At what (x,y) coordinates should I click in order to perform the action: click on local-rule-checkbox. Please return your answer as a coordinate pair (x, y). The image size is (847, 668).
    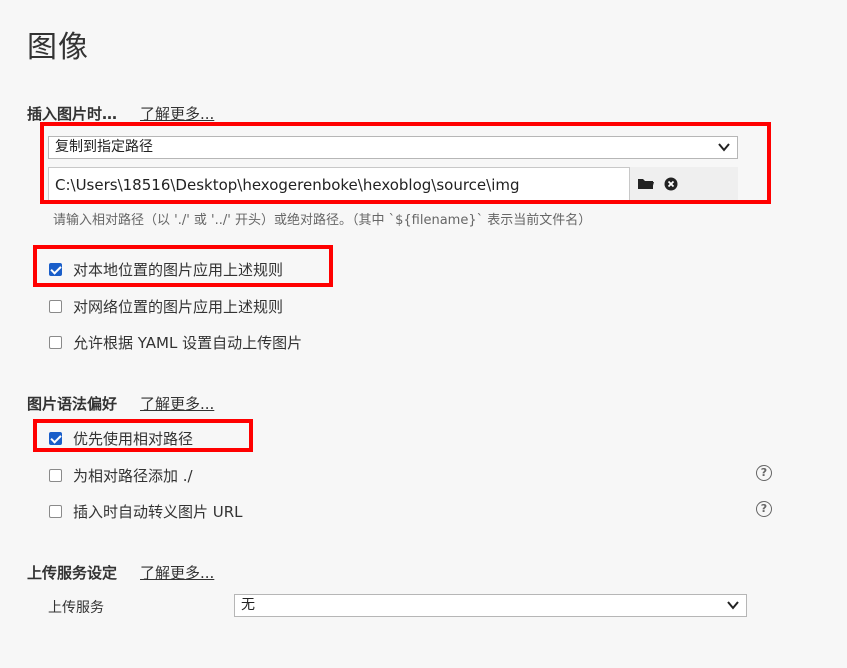
    Looking at the image, I should click on (55, 269).